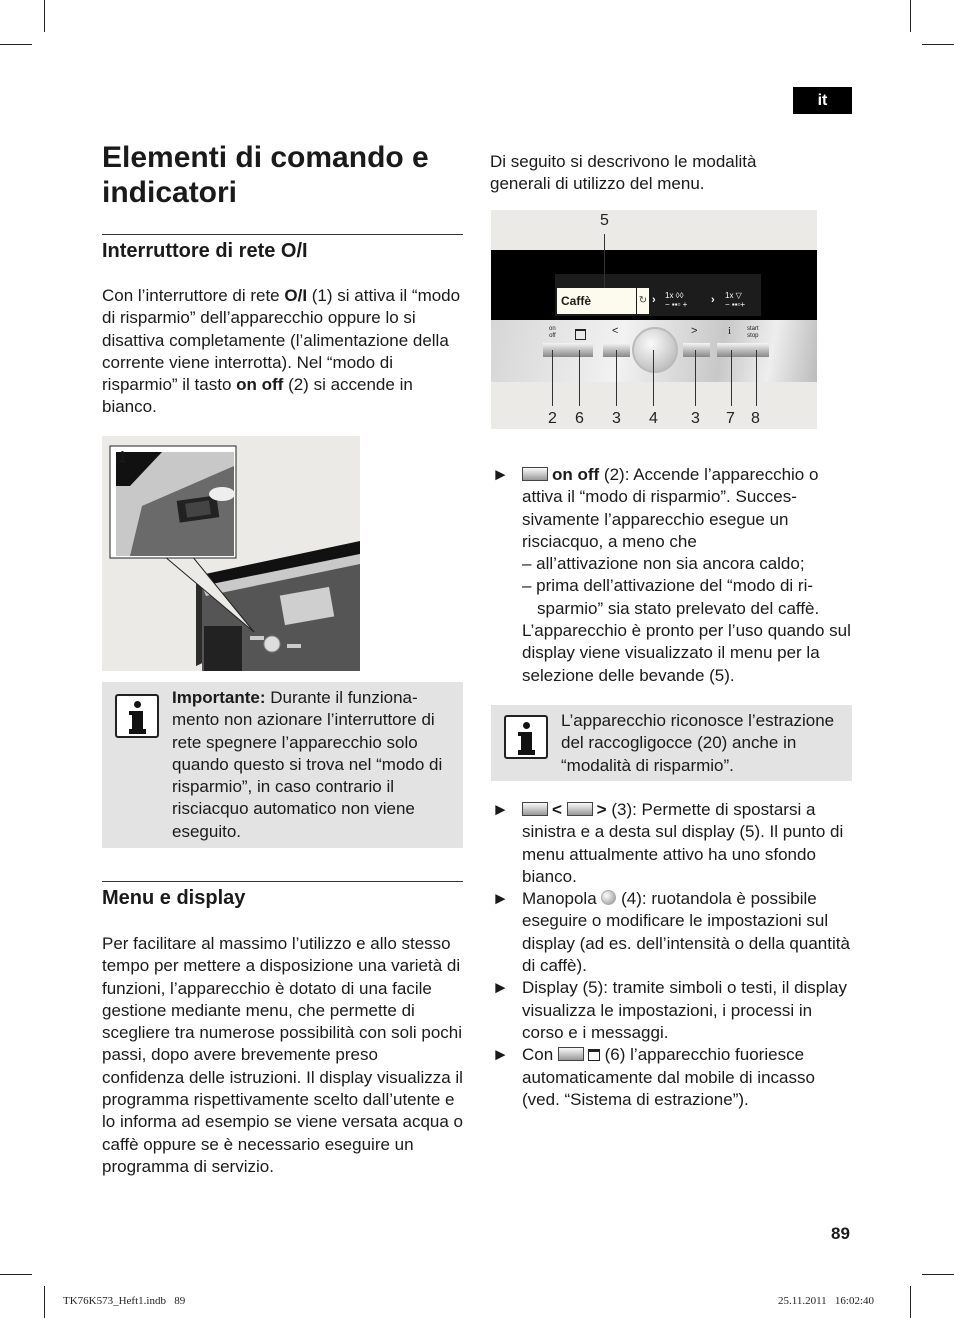 This screenshot has width=954, height=1318. Describe the element at coordinates (616, 418) in the screenshot. I see `callout-3: 3` at that location.